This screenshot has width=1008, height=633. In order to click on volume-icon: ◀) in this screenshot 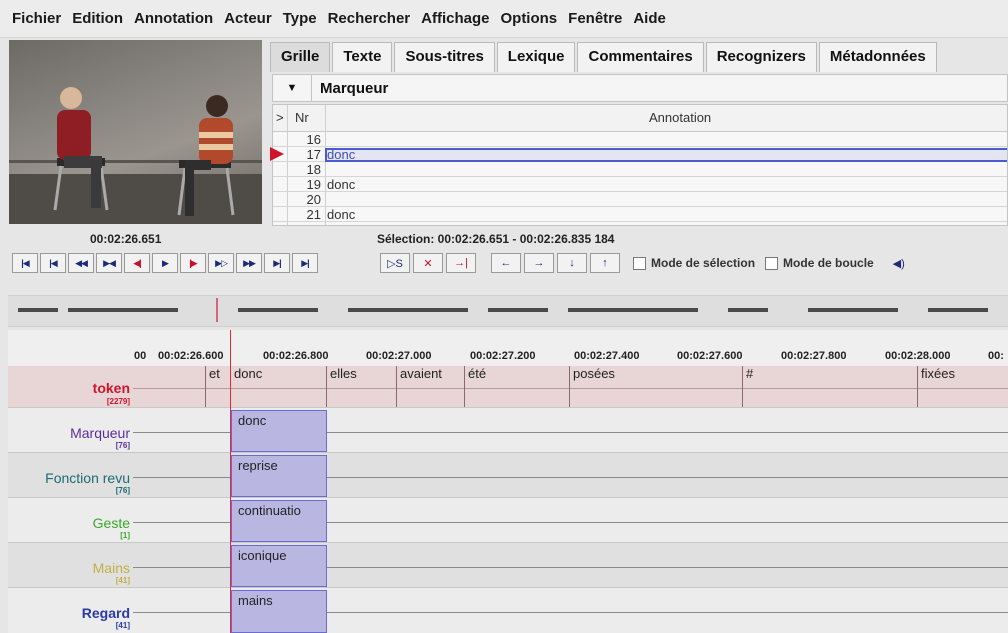, I will do `click(899, 263)`.